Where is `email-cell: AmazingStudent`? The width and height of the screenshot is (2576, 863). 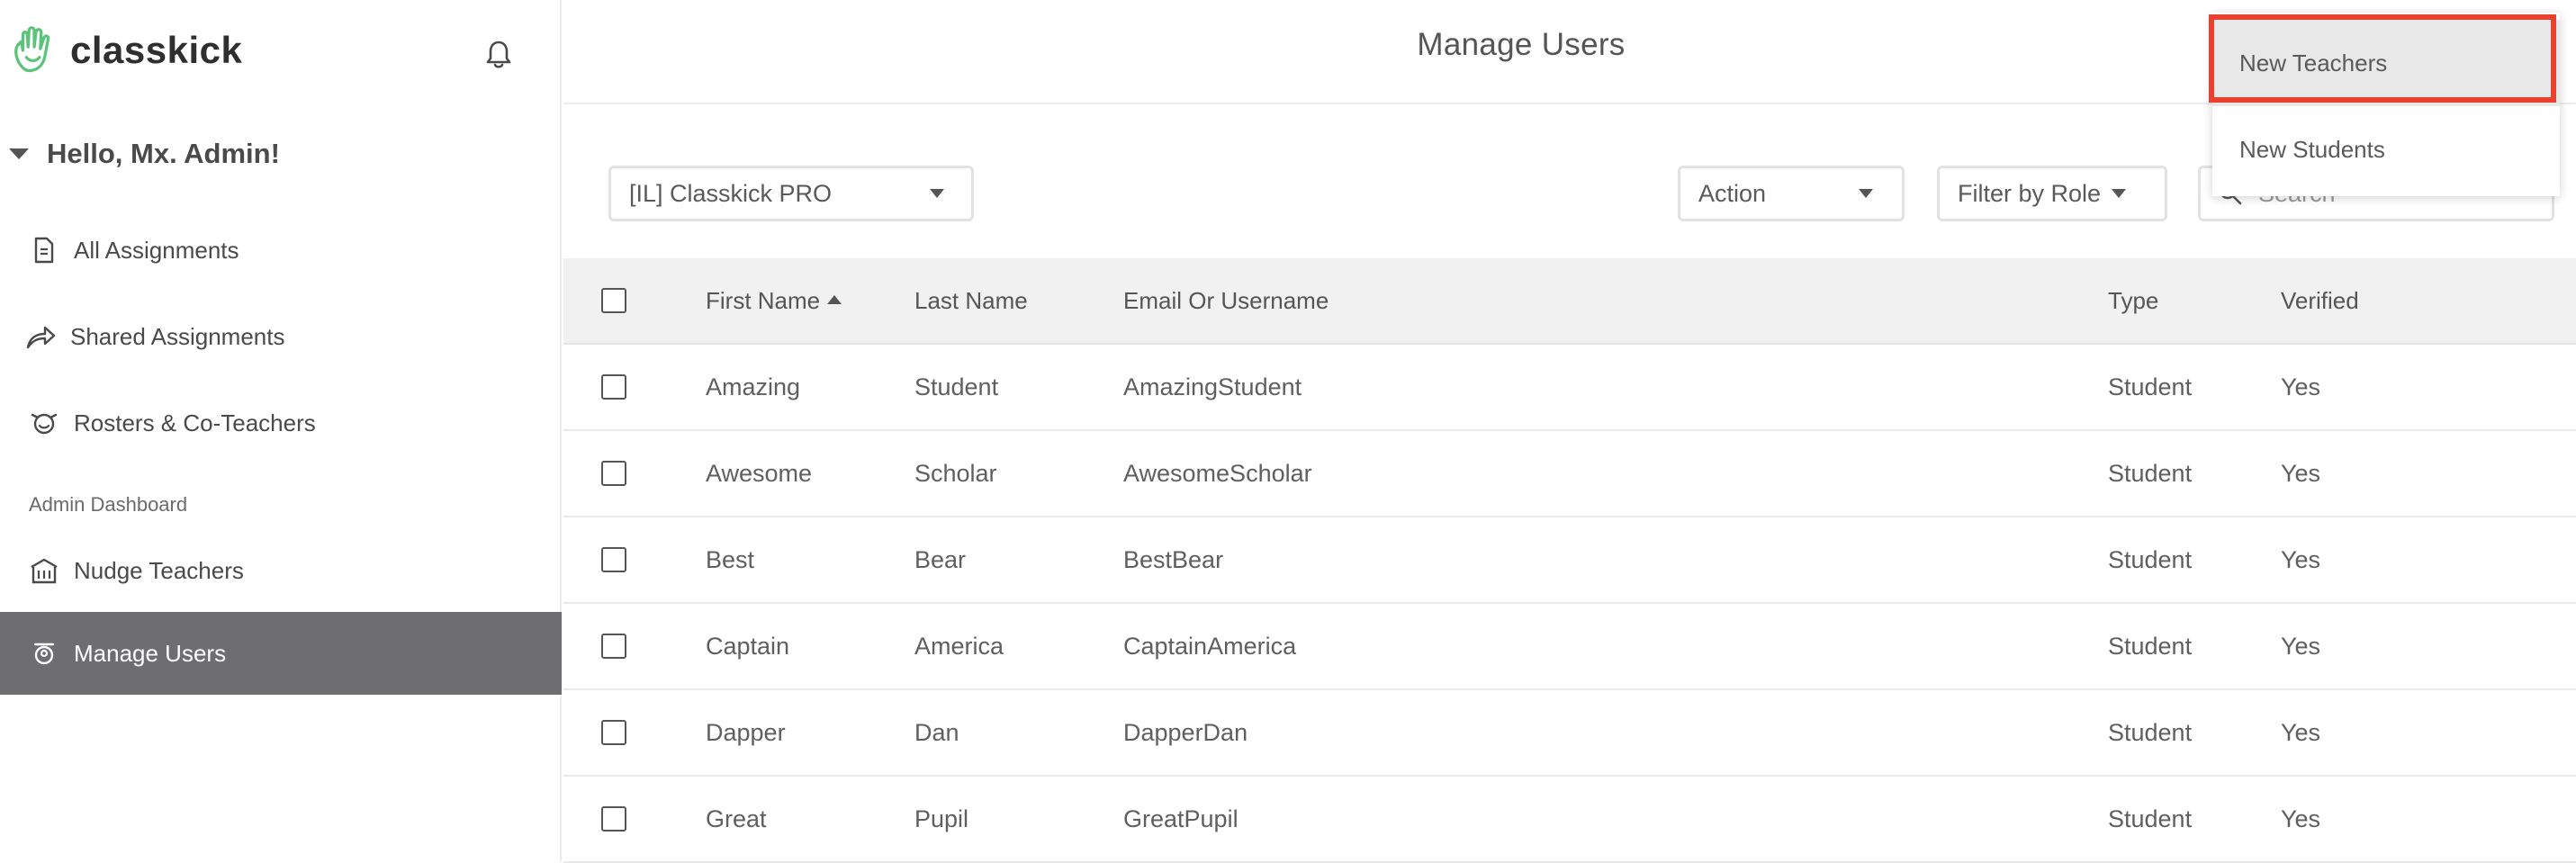
email-cell: AmazingStudent is located at coordinates (1212, 387).